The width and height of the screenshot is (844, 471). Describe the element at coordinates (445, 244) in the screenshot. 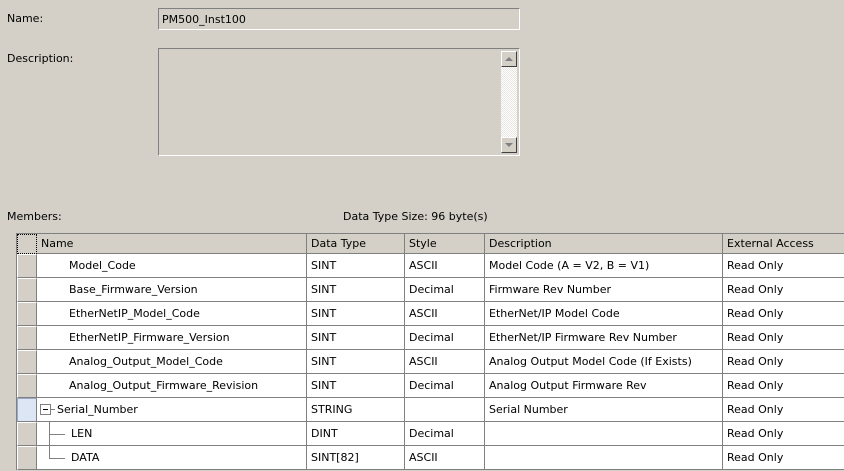

I see `column-header-style: Style` at that location.